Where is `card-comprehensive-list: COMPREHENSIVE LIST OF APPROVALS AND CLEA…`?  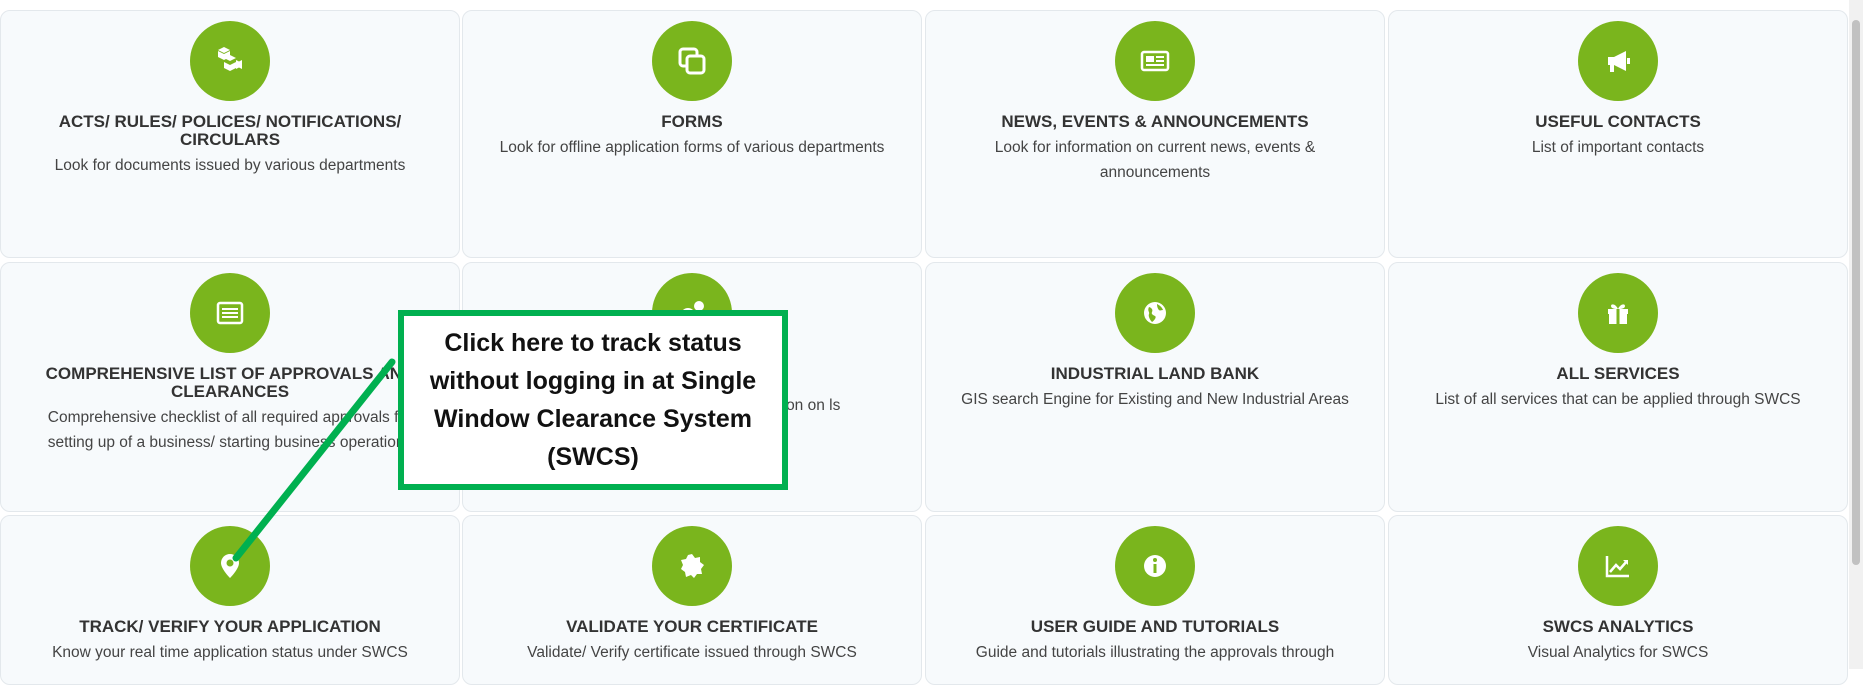
card-comprehensive-list: COMPREHENSIVE LIST OF APPROVALS AND CLEA… is located at coordinates (230, 387).